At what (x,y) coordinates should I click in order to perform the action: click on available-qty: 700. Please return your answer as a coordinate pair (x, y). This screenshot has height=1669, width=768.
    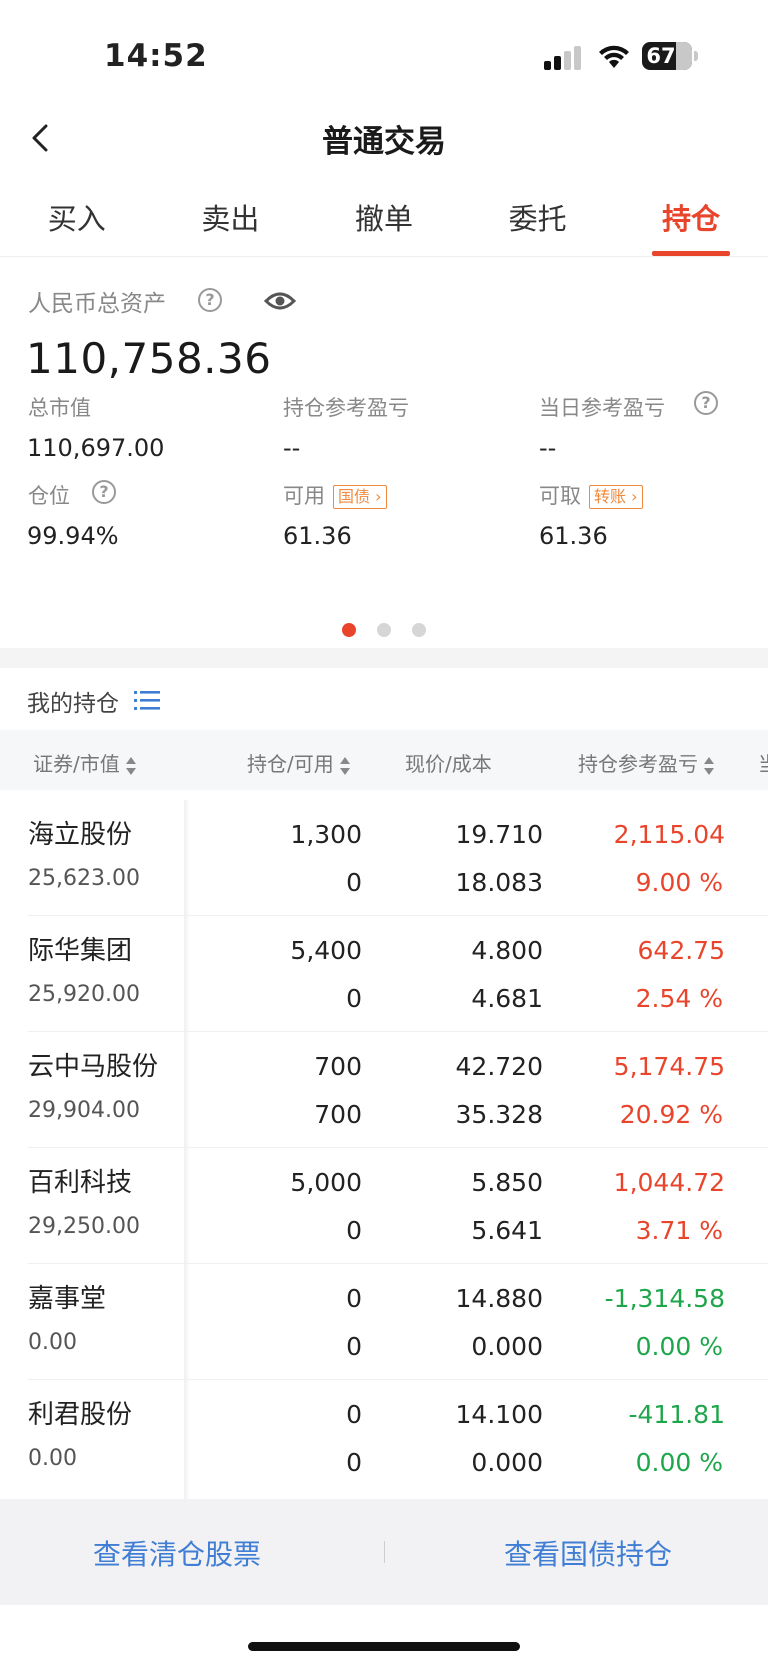
    Looking at the image, I should click on (338, 1114).